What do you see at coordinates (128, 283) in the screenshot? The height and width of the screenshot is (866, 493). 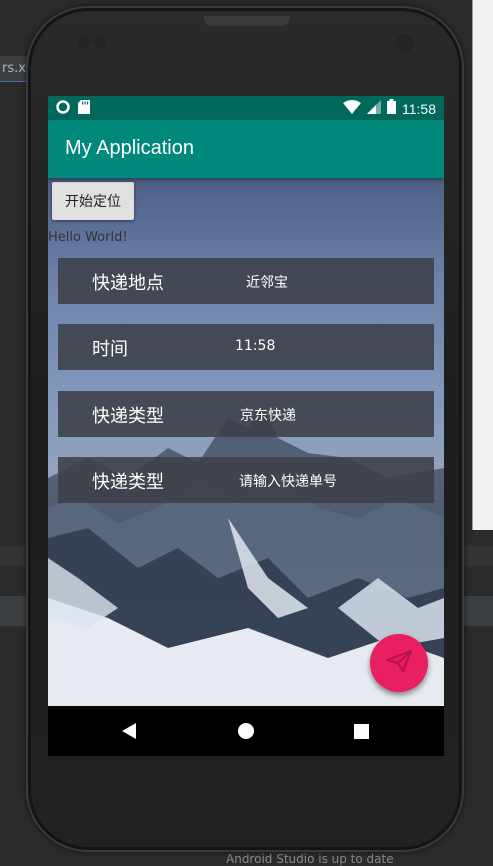 I see `row-label: 快递地点` at bounding box center [128, 283].